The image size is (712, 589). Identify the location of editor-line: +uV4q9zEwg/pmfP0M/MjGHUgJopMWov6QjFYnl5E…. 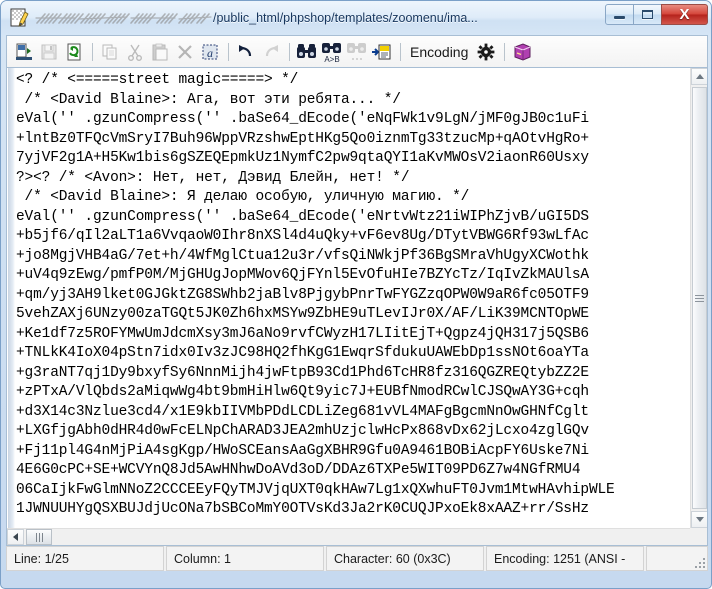
(302, 275).